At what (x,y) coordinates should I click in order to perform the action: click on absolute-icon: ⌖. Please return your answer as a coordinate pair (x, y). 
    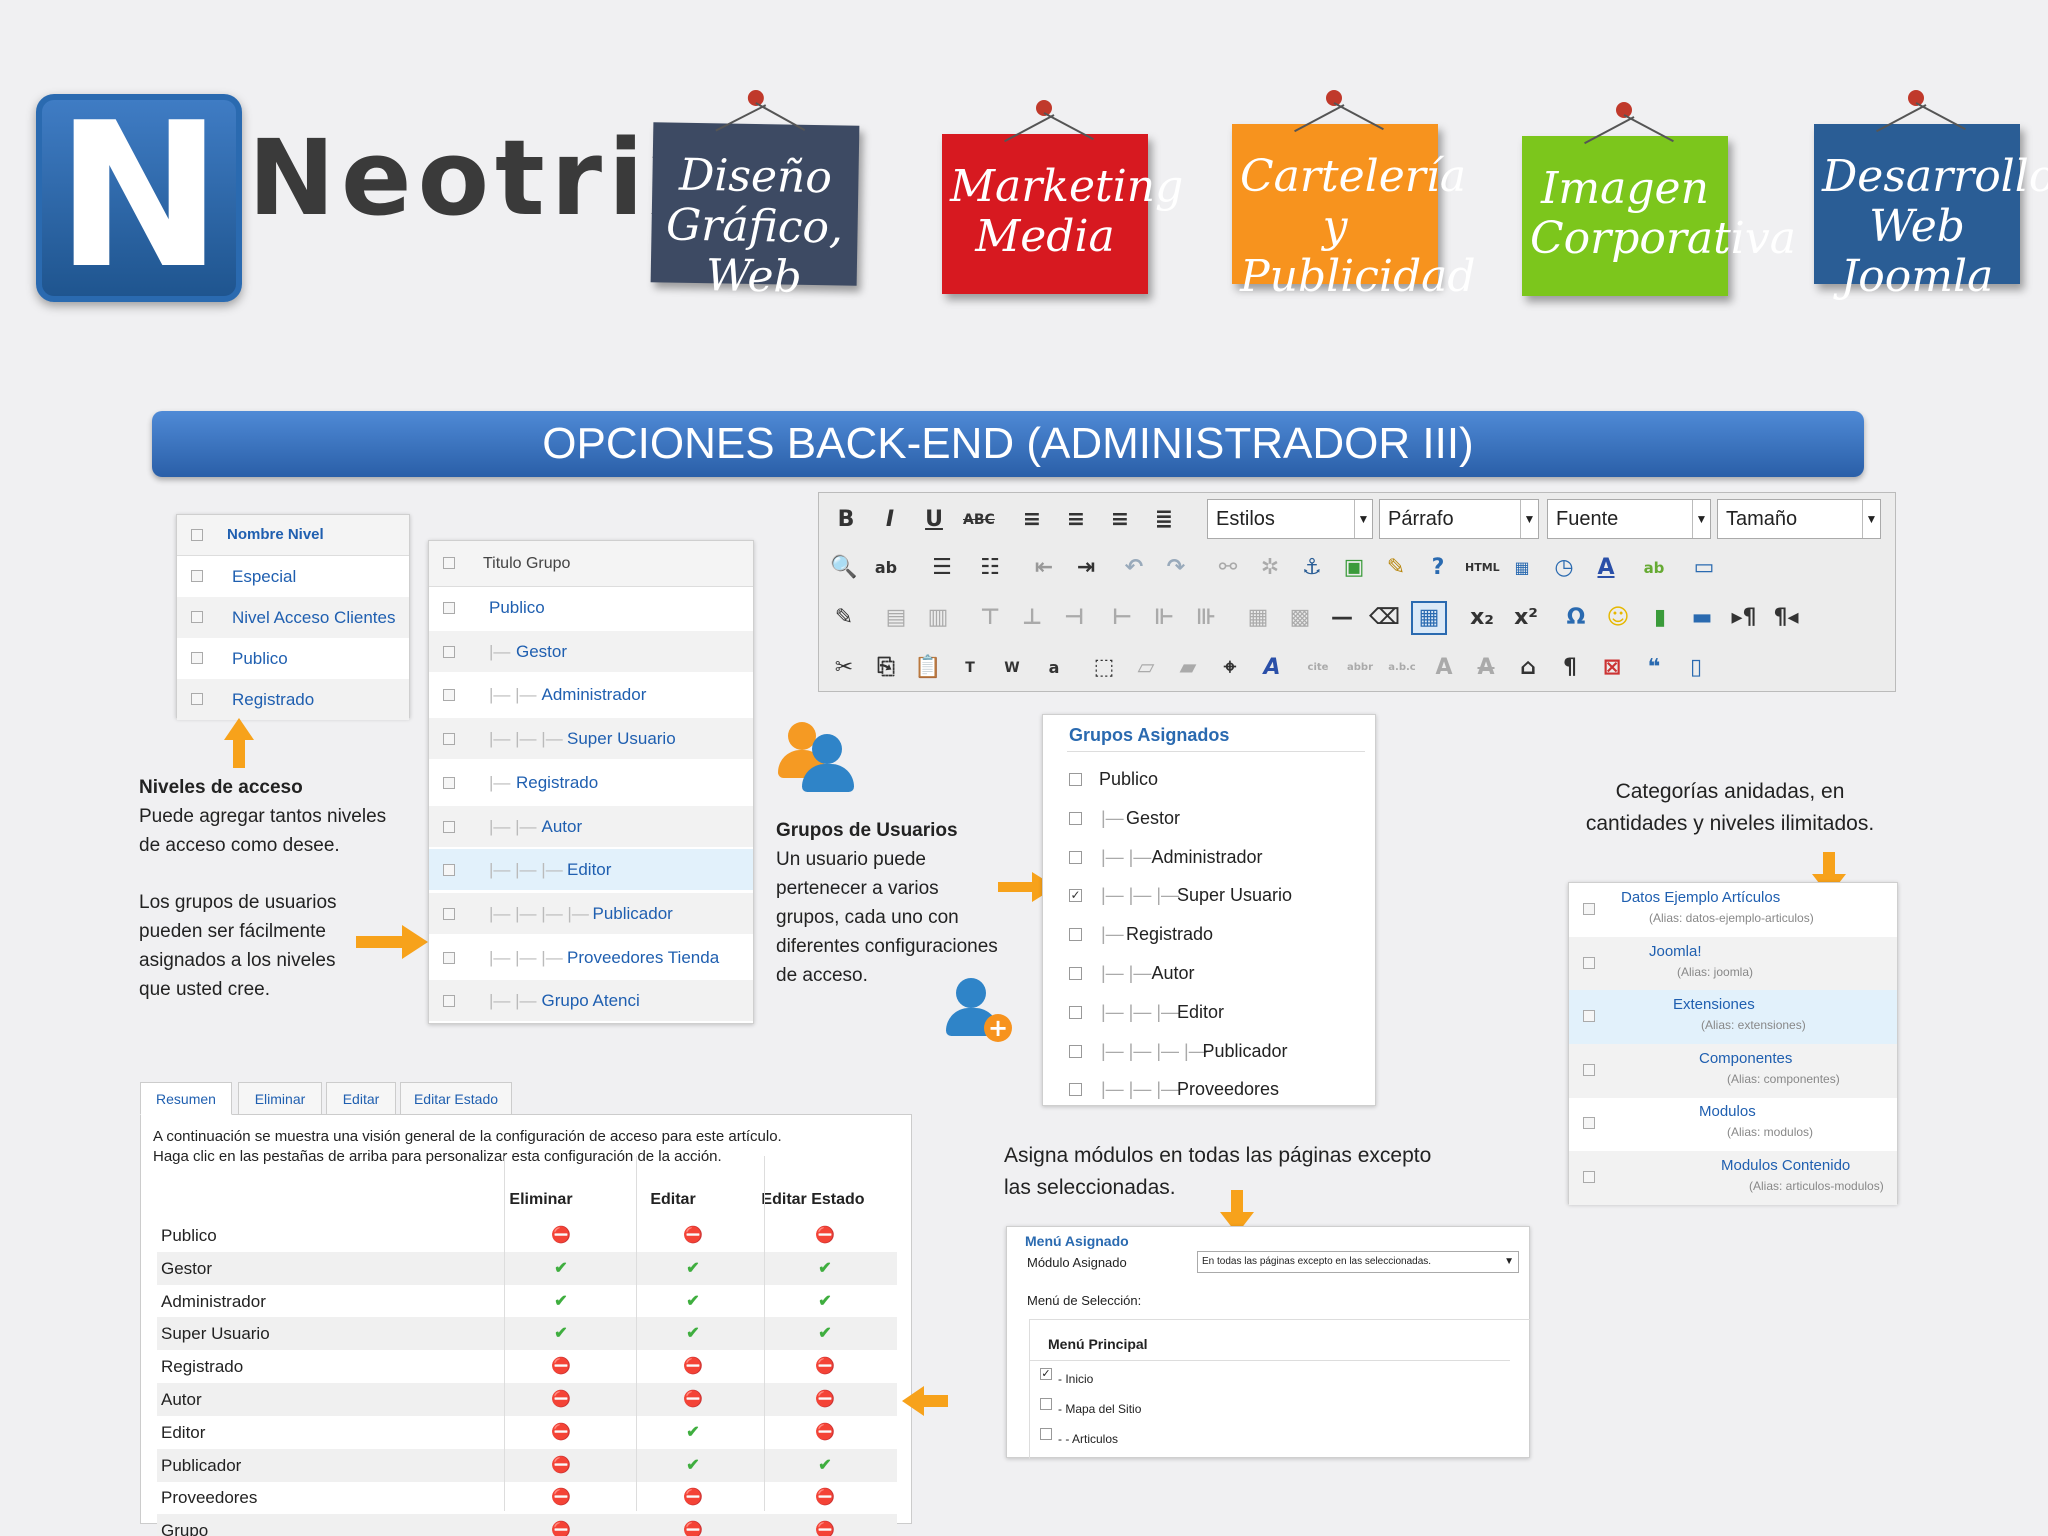
    Looking at the image, I should click on (1230, 668).